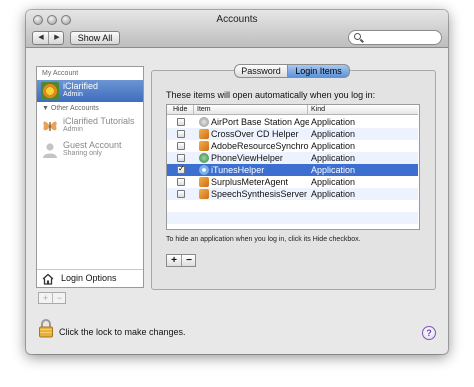 Image resolution: width=474 pixels, height=387 pixels. I want to click on account-name: iClarified, so click(81, 86).